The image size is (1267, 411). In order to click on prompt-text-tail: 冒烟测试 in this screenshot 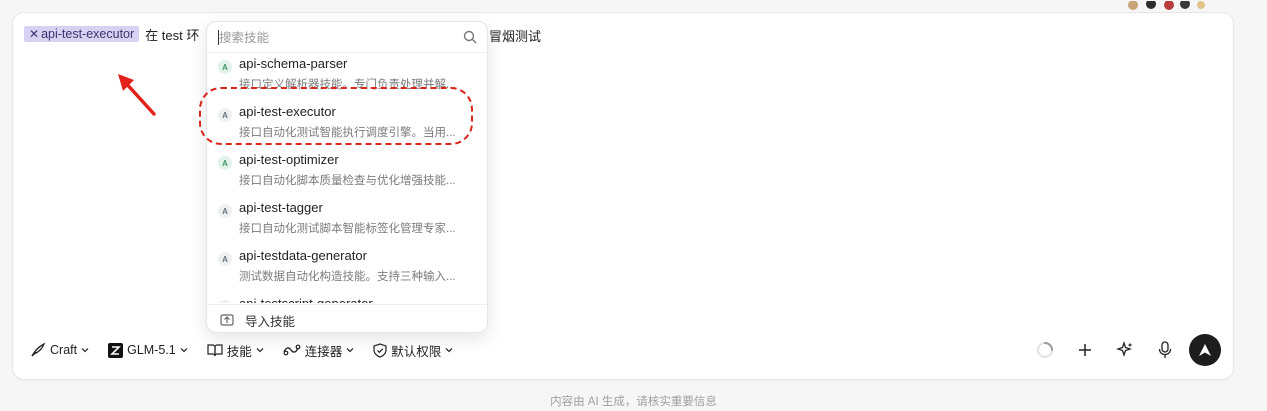, I will do `click(515, 36)`.